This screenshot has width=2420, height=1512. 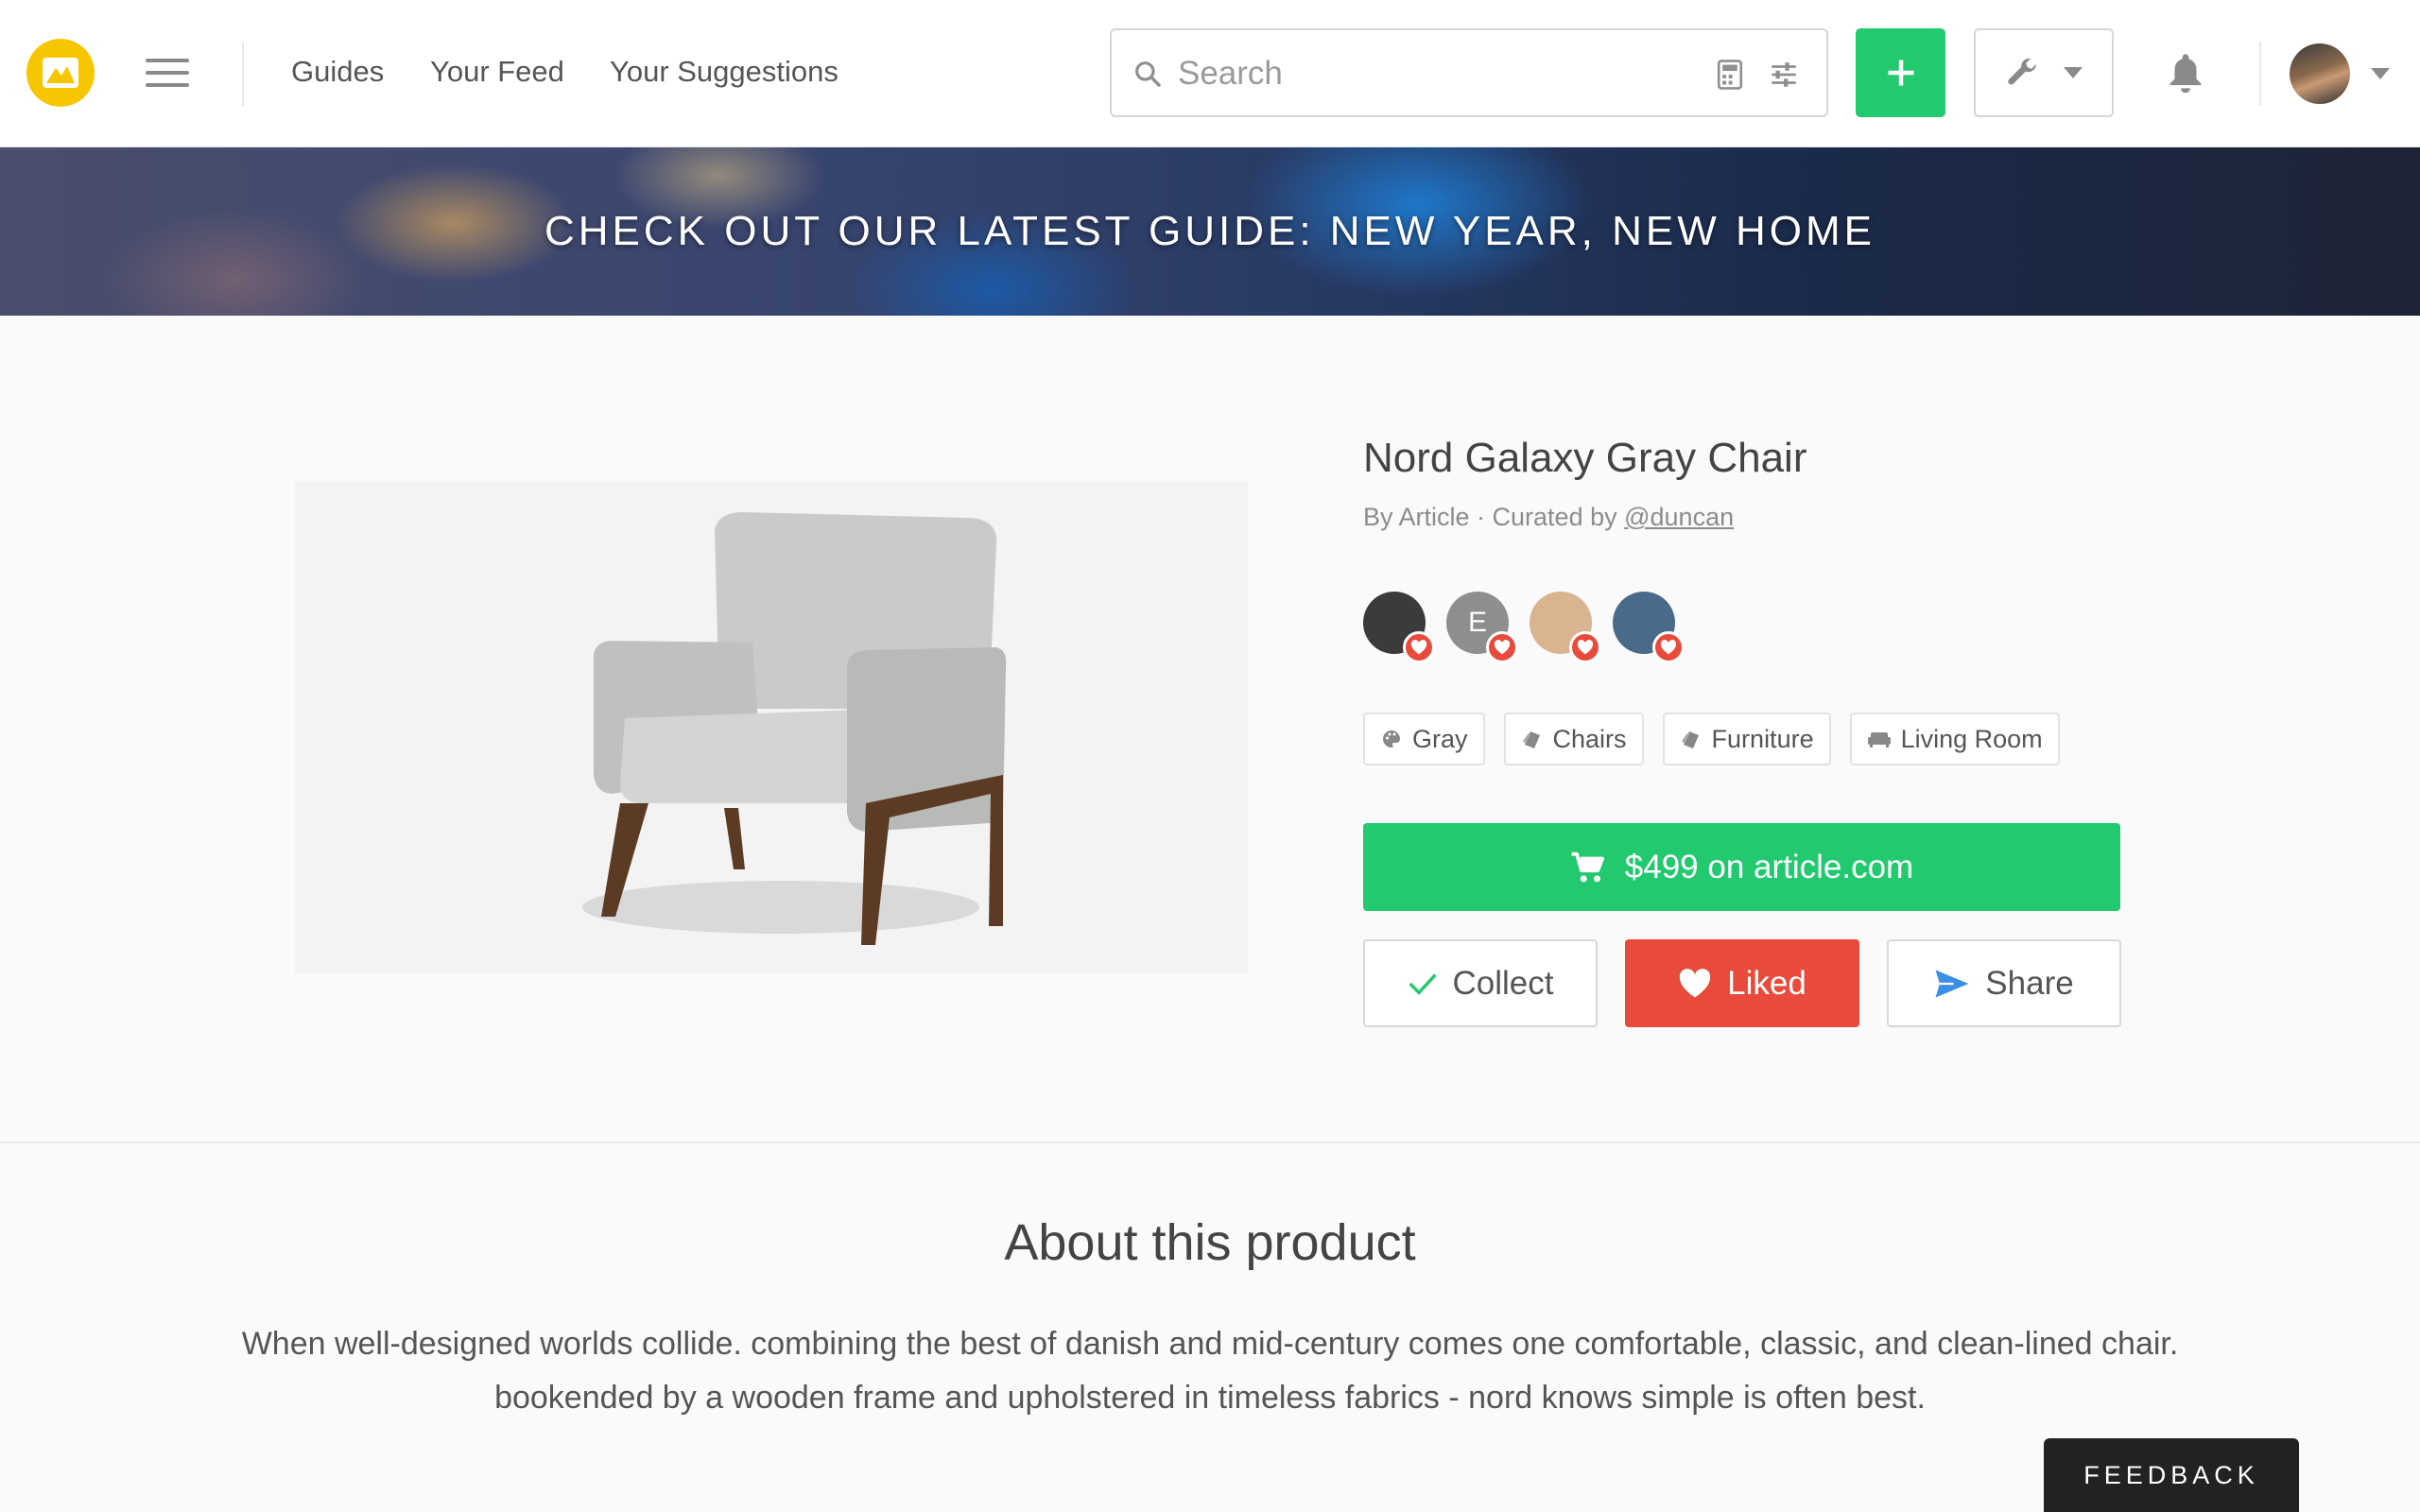 What do you see at coordinates (2171, 1475) in the screenshot?
I see `feedback-button: FEEDBACK` at bounding box center [2171, 1475].